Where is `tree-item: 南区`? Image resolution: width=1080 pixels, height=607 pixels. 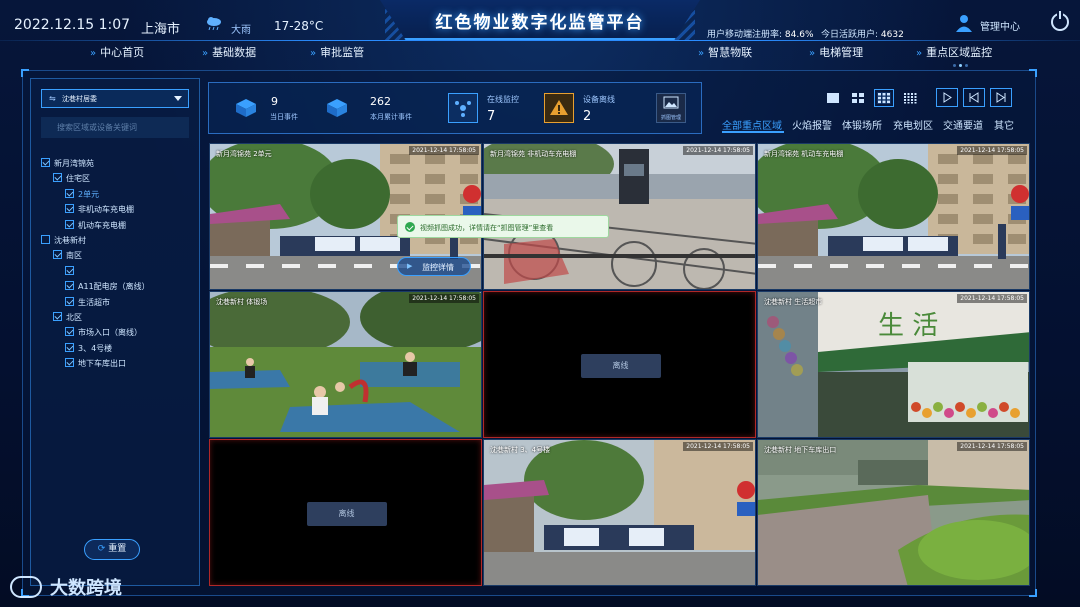 tree-item: 南区 is located at coordinates (67, 255).